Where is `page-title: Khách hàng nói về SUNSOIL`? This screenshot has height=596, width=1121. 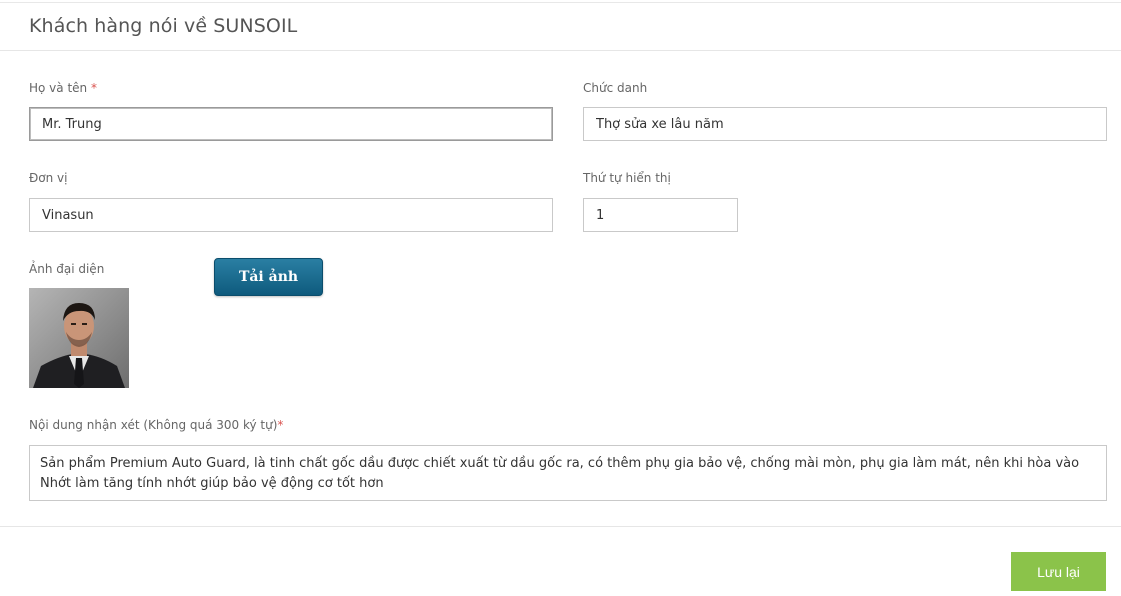
page-title: Khách hàng nói về SUNSOIL is located at coordinates (163, 26).